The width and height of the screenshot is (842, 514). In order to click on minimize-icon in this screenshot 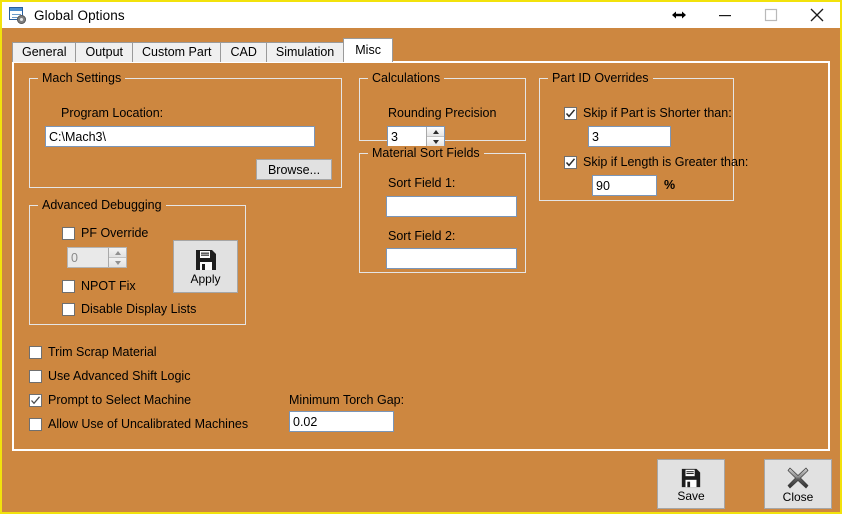, I will do `click(725, 15)`.